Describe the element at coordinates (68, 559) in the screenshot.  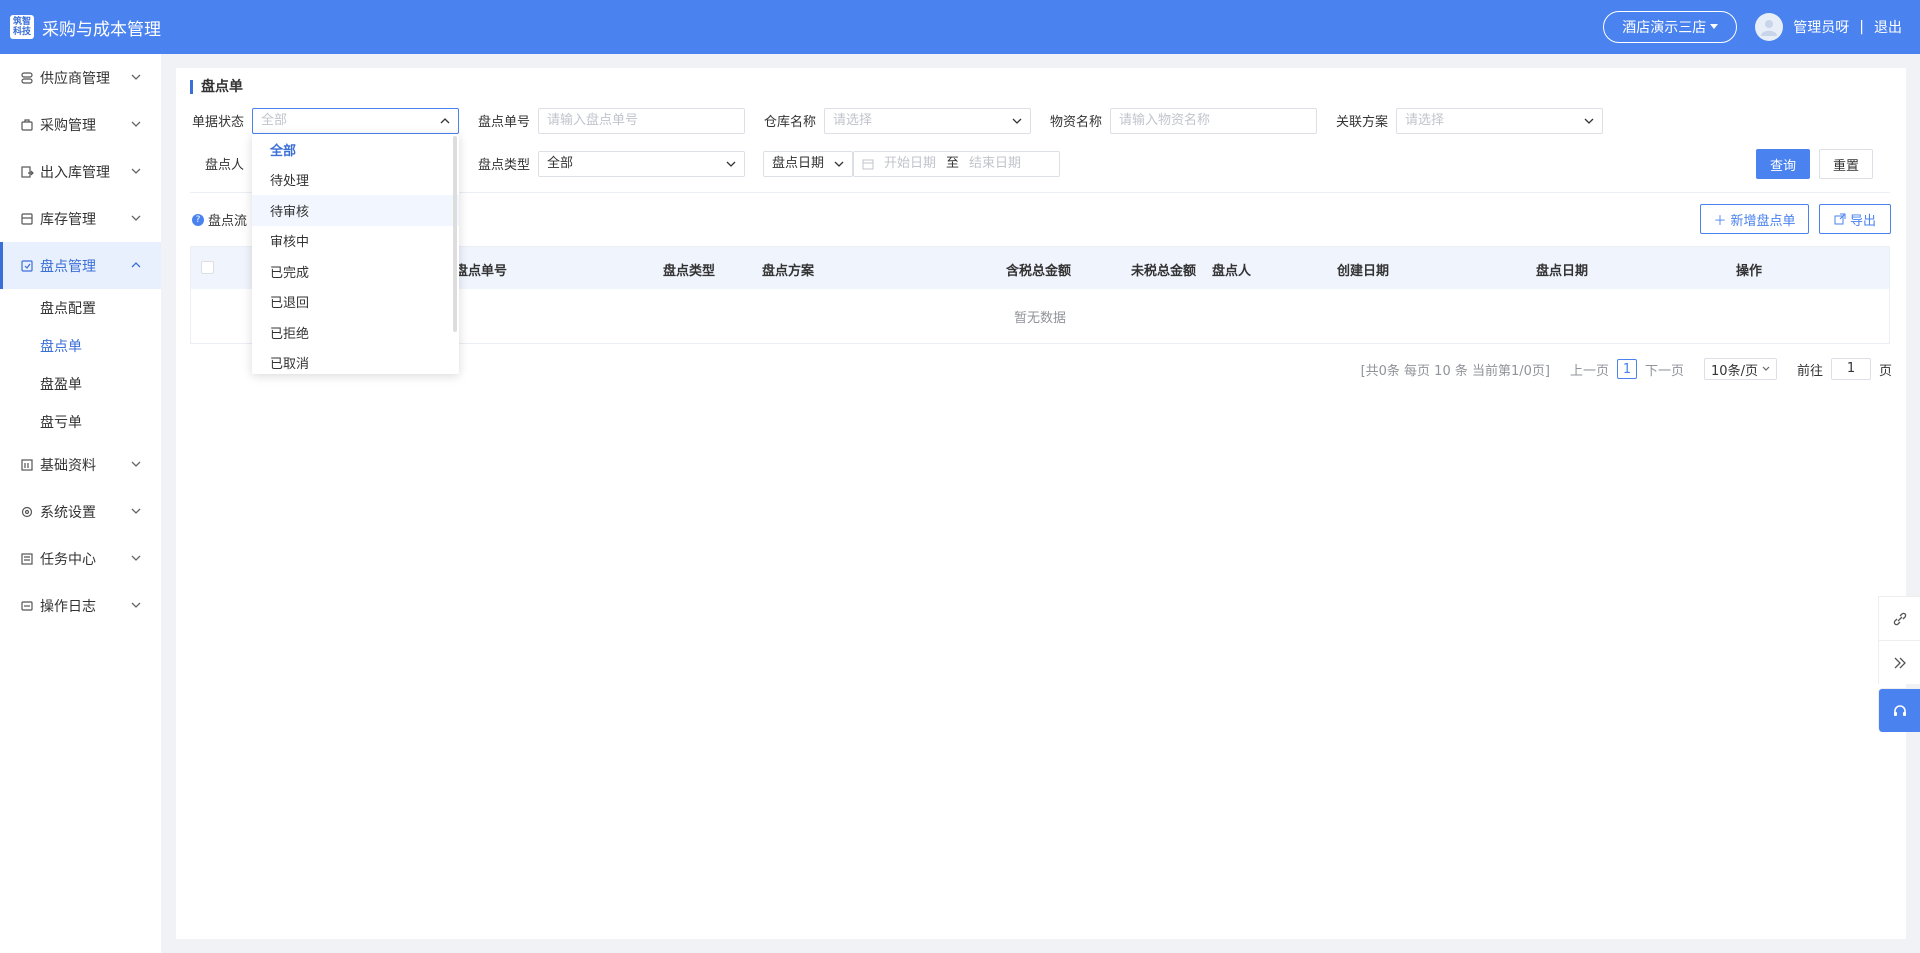
I see `sidebar-item-label: 任务中心` at that location.